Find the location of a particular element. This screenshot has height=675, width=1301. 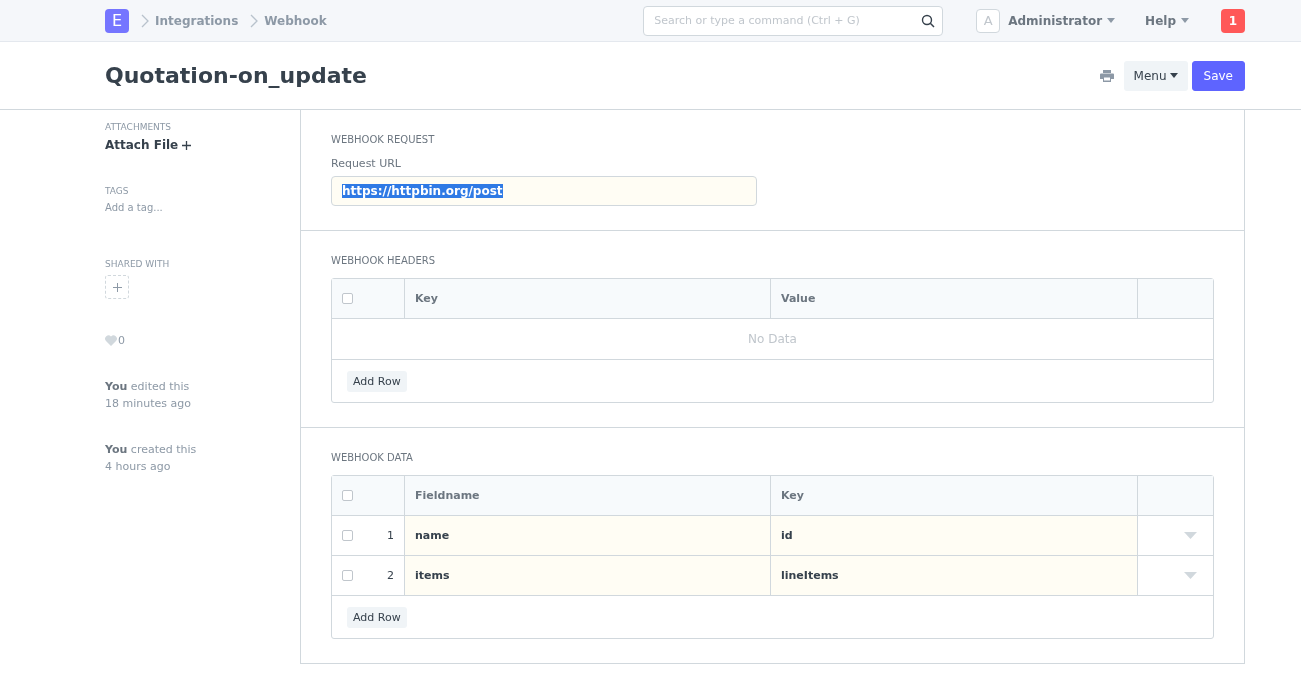

empty-message: No Data is located at coordinates (772, 339).